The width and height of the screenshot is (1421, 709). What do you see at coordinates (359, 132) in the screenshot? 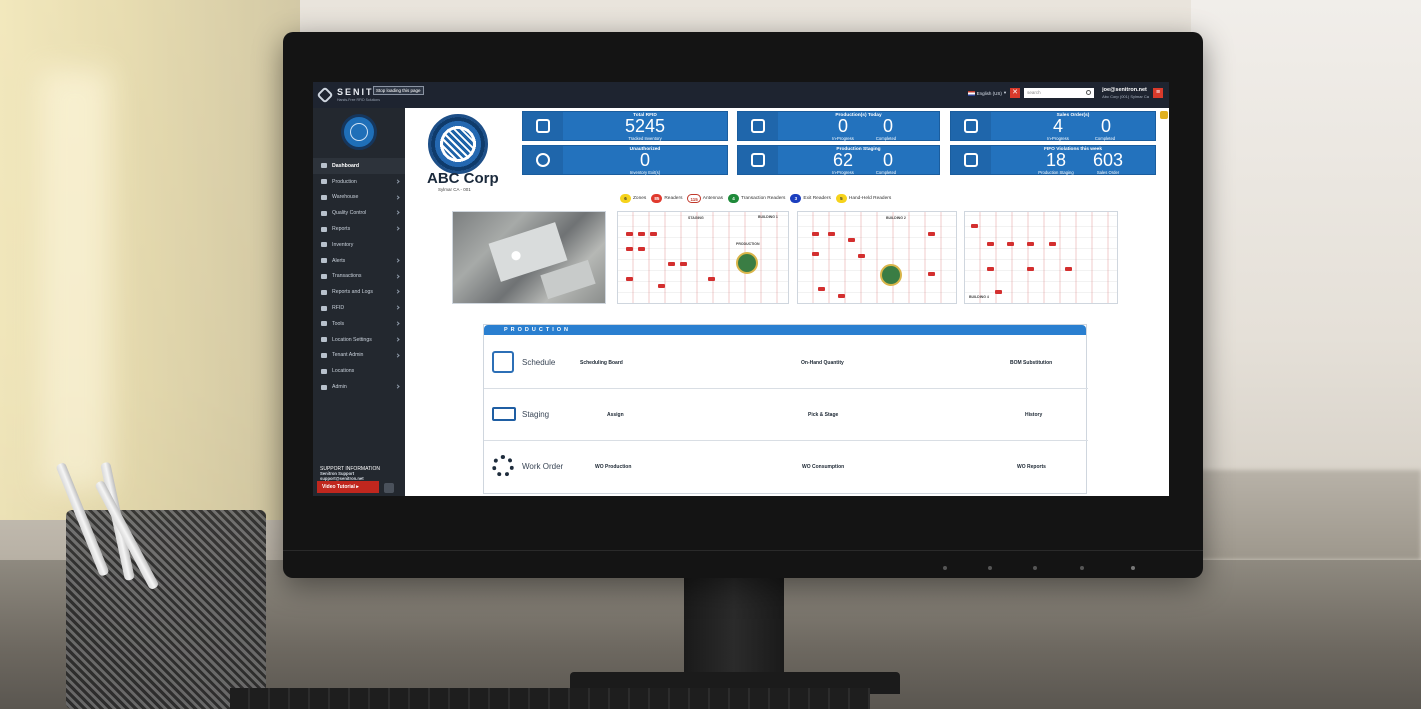
I see `sidebar-globe-logo` at bounding box center [359, 132].